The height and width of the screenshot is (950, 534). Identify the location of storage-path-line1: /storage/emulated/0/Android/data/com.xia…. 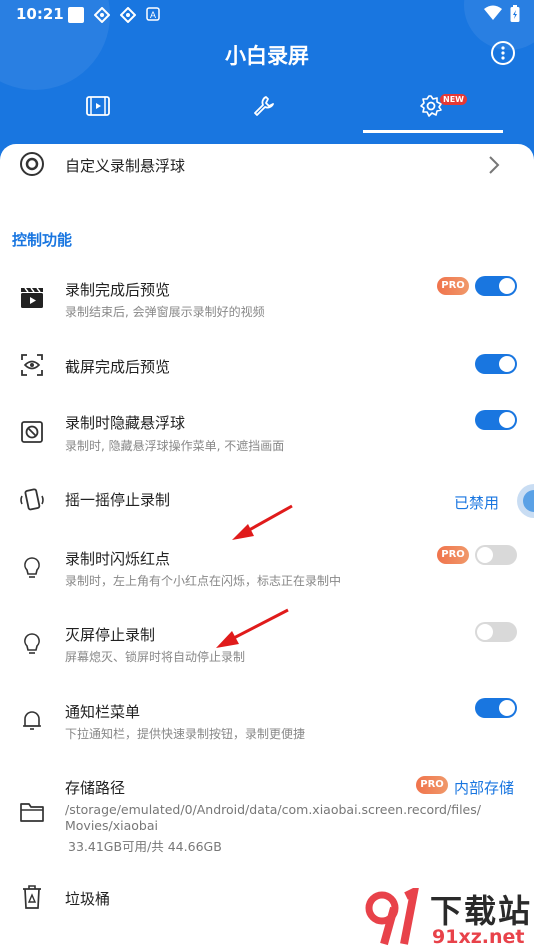
(273, 809).